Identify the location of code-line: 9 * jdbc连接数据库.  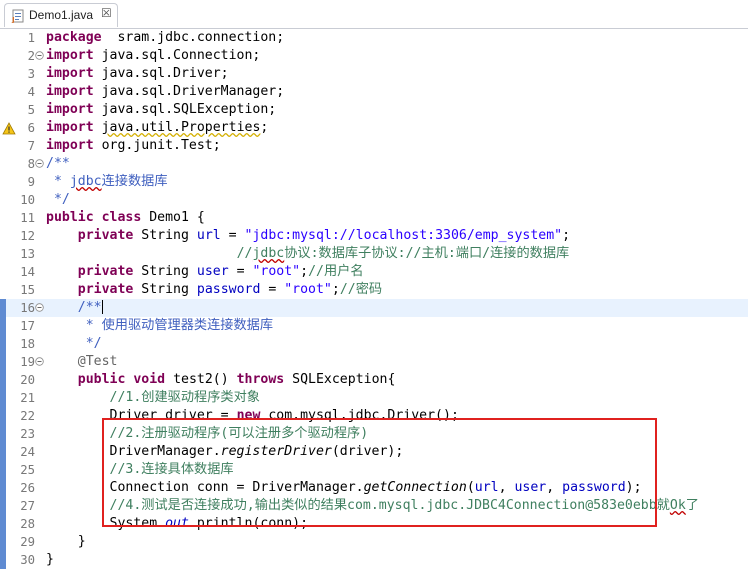
(374, 182).